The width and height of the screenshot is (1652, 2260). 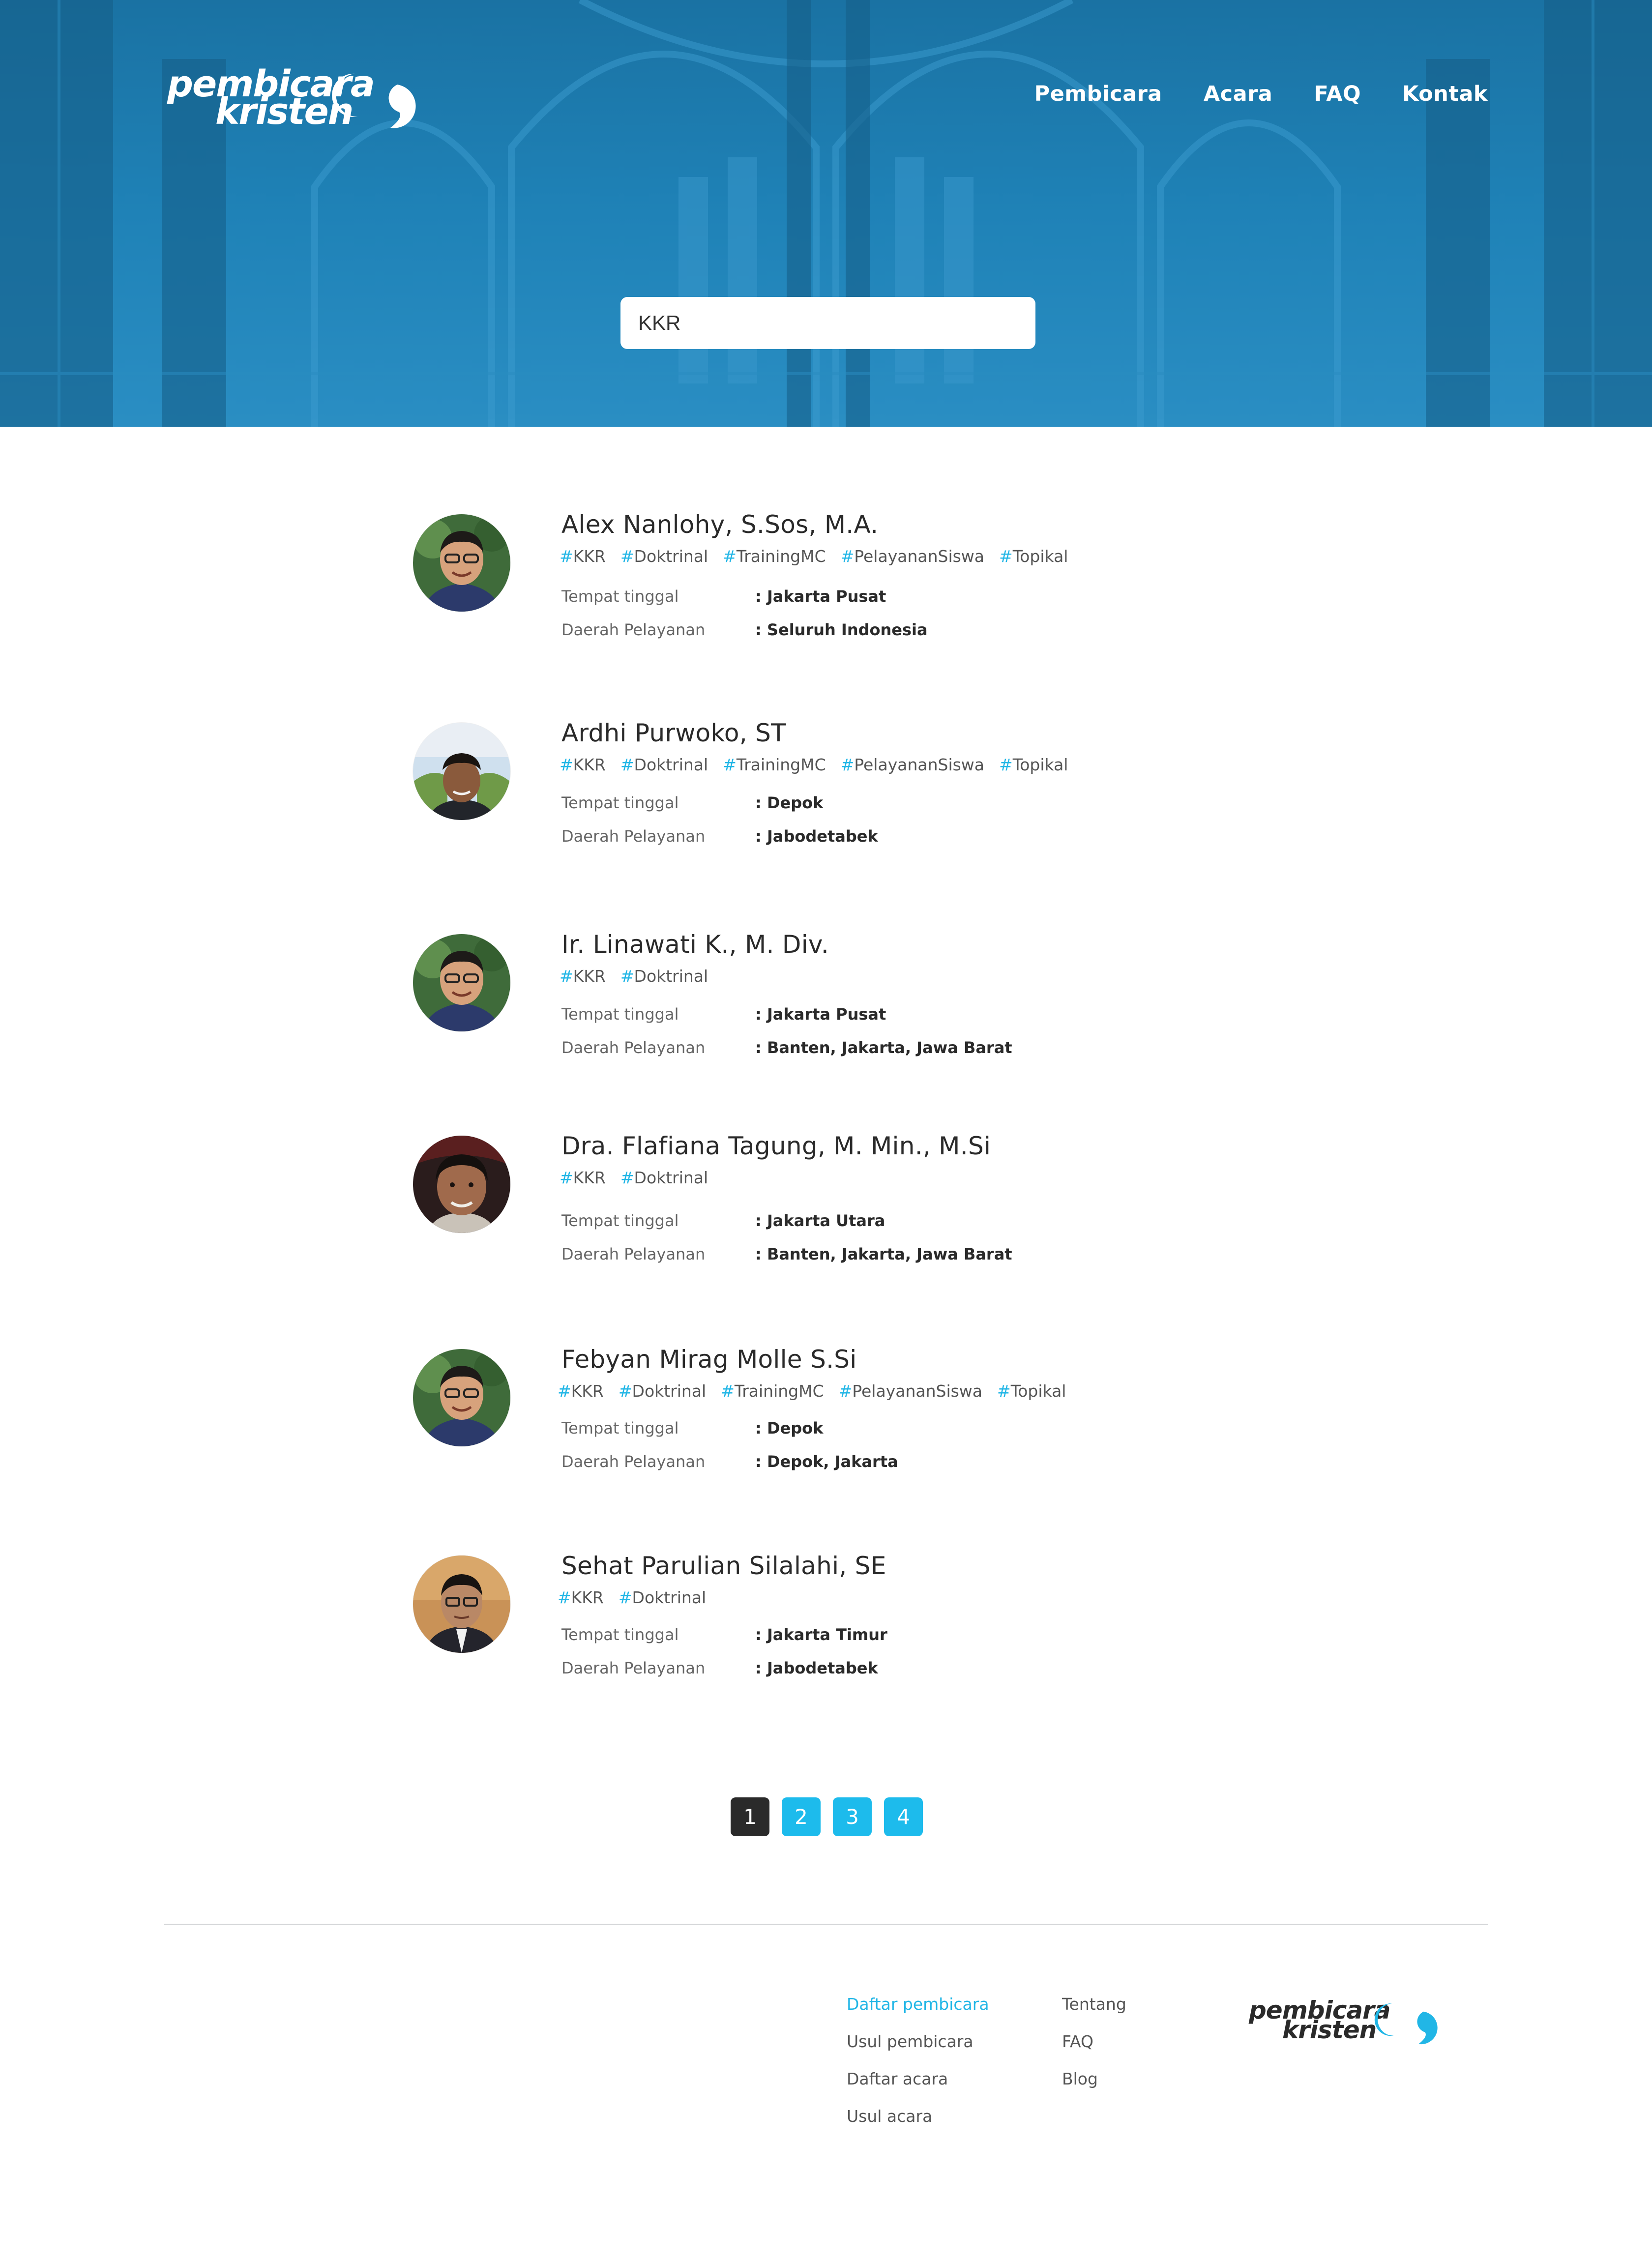 What do you see at coordinates (821, 1635) in the screenshot?
I see `residence-value: : Jakarta Timur` at bounding box center [821, 1635].